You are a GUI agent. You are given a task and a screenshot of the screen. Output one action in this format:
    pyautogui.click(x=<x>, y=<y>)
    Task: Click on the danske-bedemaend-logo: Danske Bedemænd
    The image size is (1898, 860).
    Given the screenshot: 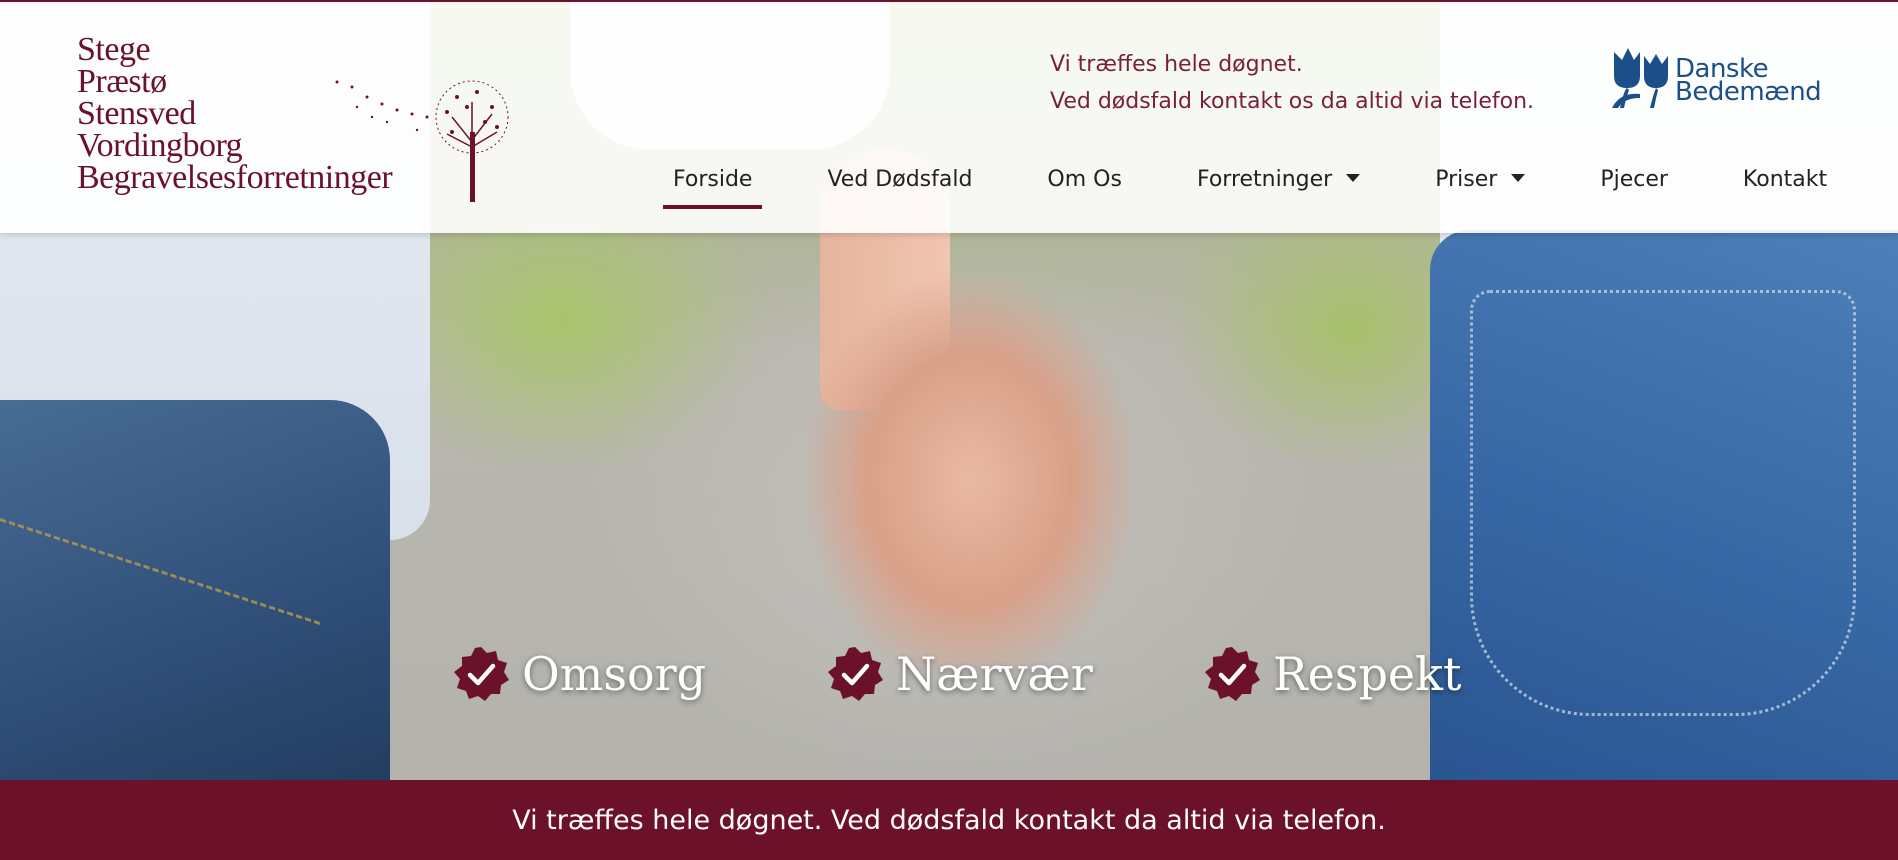 What is the action you would take?
    pyautogui.click(x=1716, y=77)
    